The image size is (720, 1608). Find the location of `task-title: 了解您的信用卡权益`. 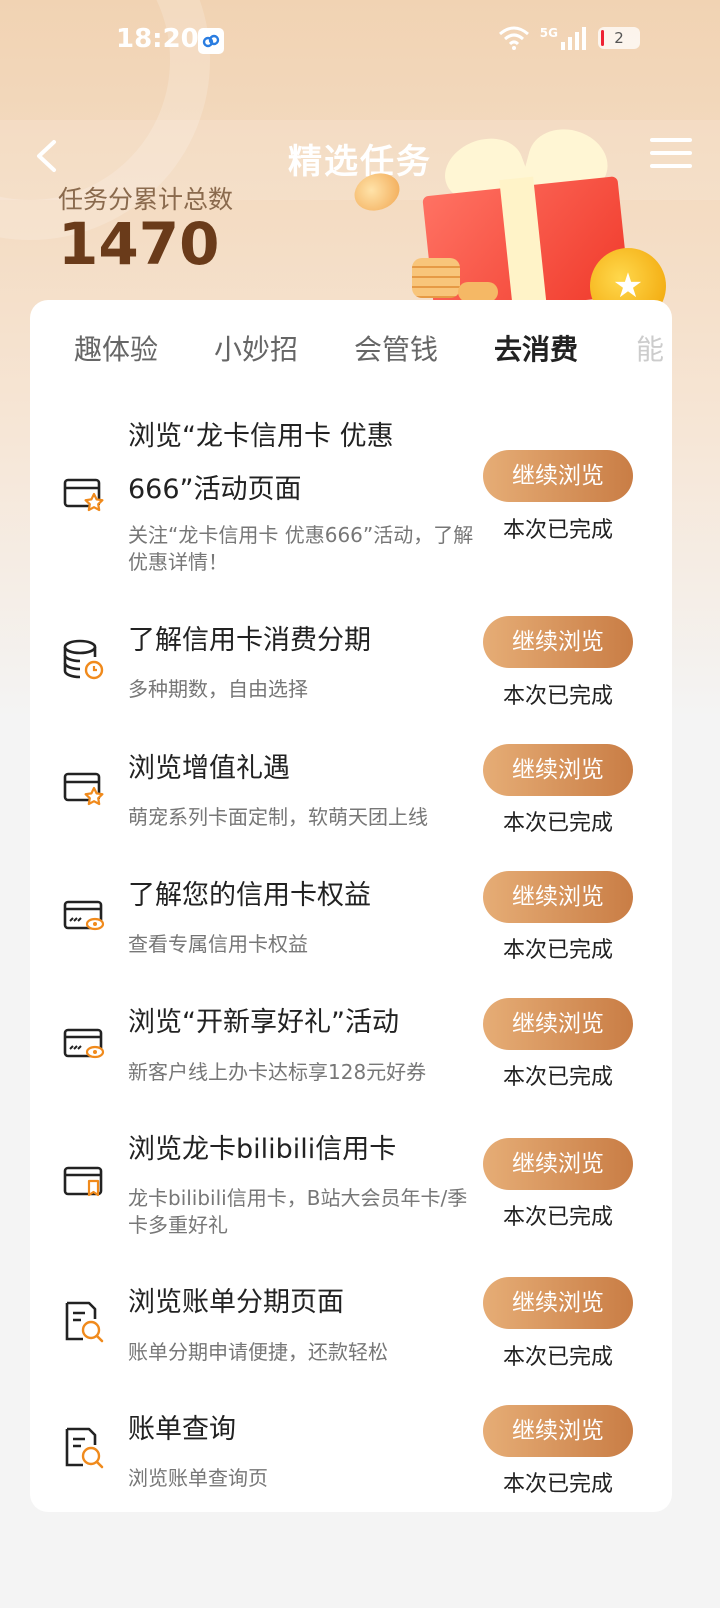

task-title: 了解您的信用卡权益 is located at coordinates (249, 895).